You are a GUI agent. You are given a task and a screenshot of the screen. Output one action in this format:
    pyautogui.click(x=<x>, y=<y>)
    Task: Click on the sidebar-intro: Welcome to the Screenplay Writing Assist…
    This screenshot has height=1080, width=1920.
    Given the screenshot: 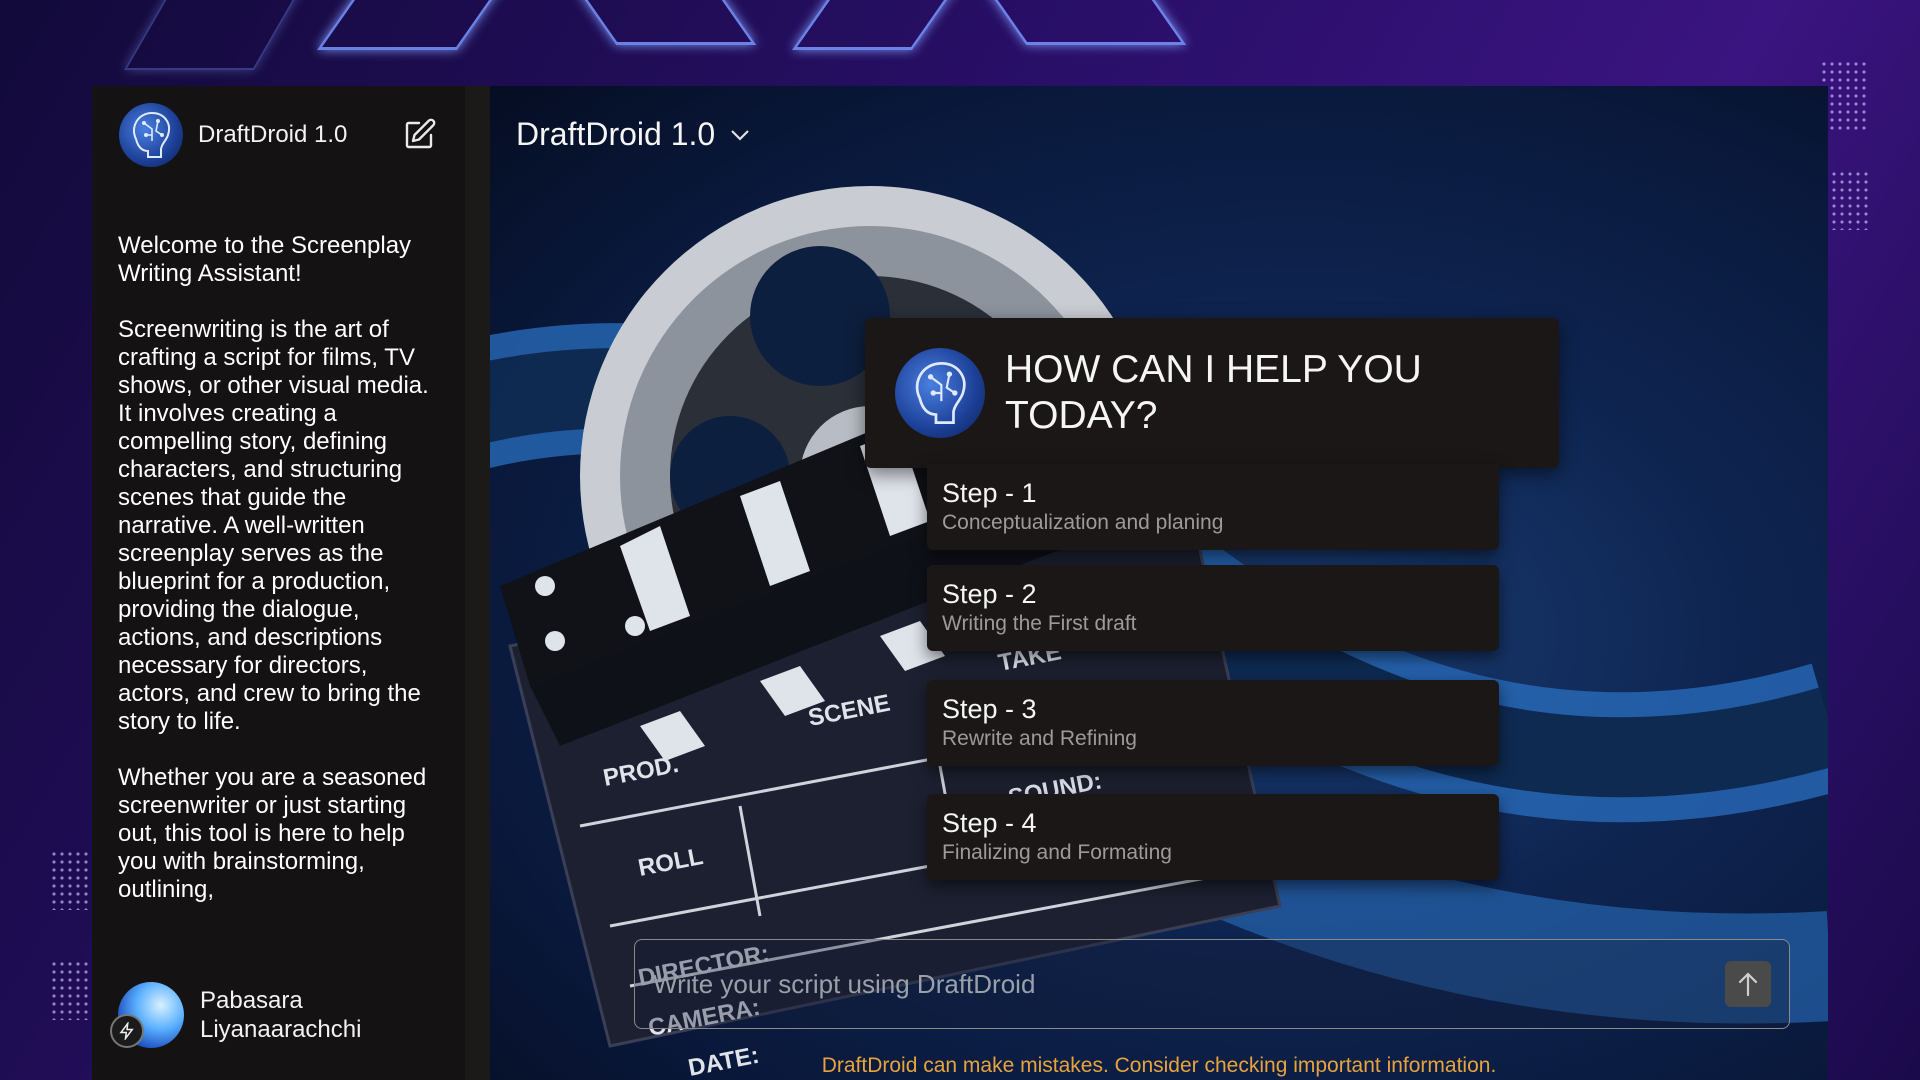 What is the action you would take?
    pyautogui.click(x=278, y=567)
    